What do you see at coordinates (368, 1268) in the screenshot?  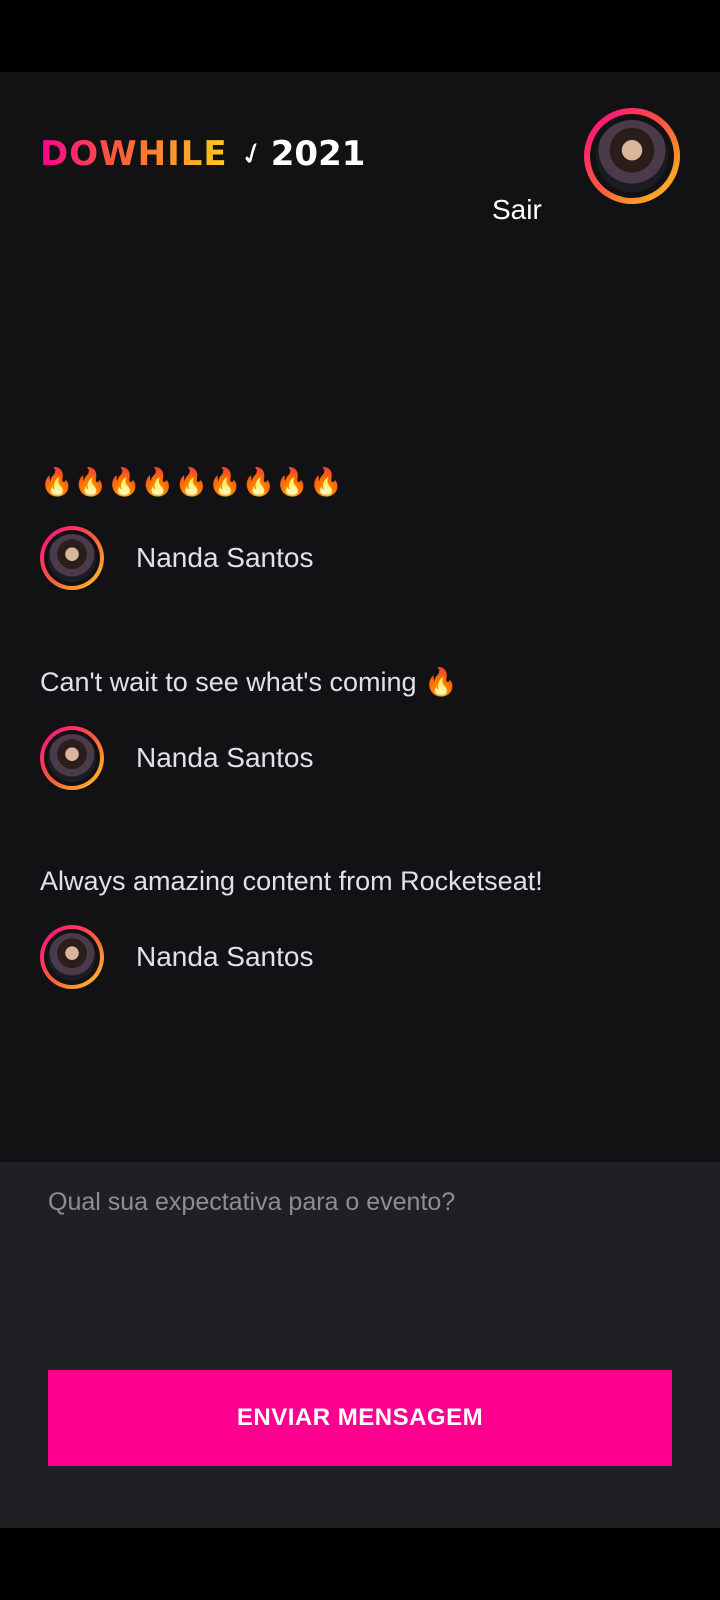 I see `message-input` at bounding box center [368, 1268].